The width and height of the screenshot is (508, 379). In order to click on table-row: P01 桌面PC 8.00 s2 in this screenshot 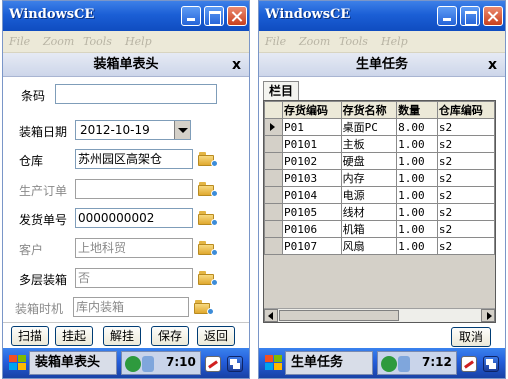, I will do `click(379, 127)`.